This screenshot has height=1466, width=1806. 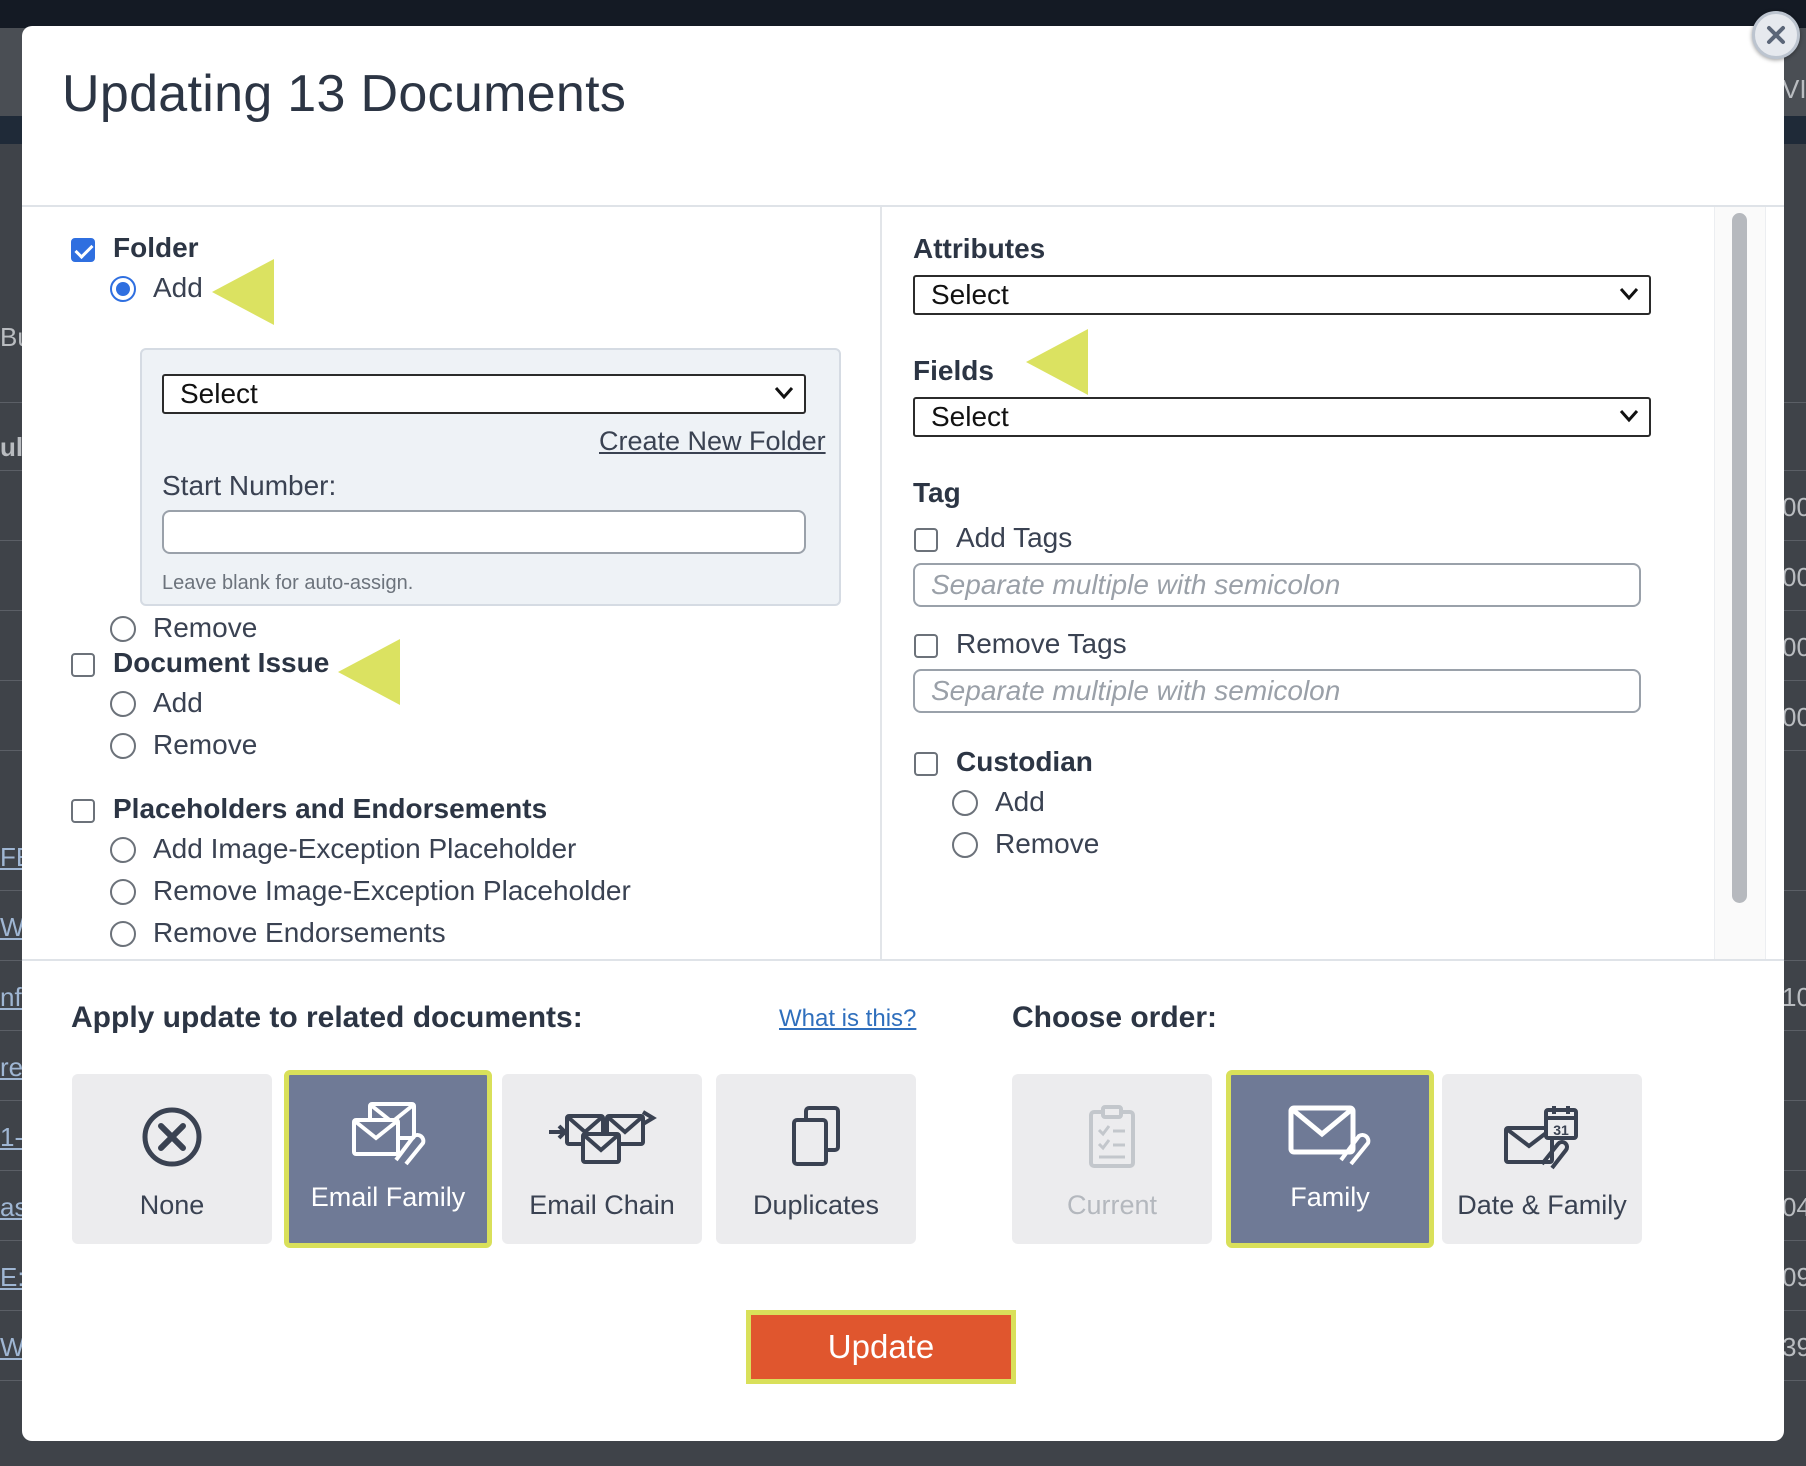 I want to click on order-family-tile: Family, so click(x=1330, y=1159).